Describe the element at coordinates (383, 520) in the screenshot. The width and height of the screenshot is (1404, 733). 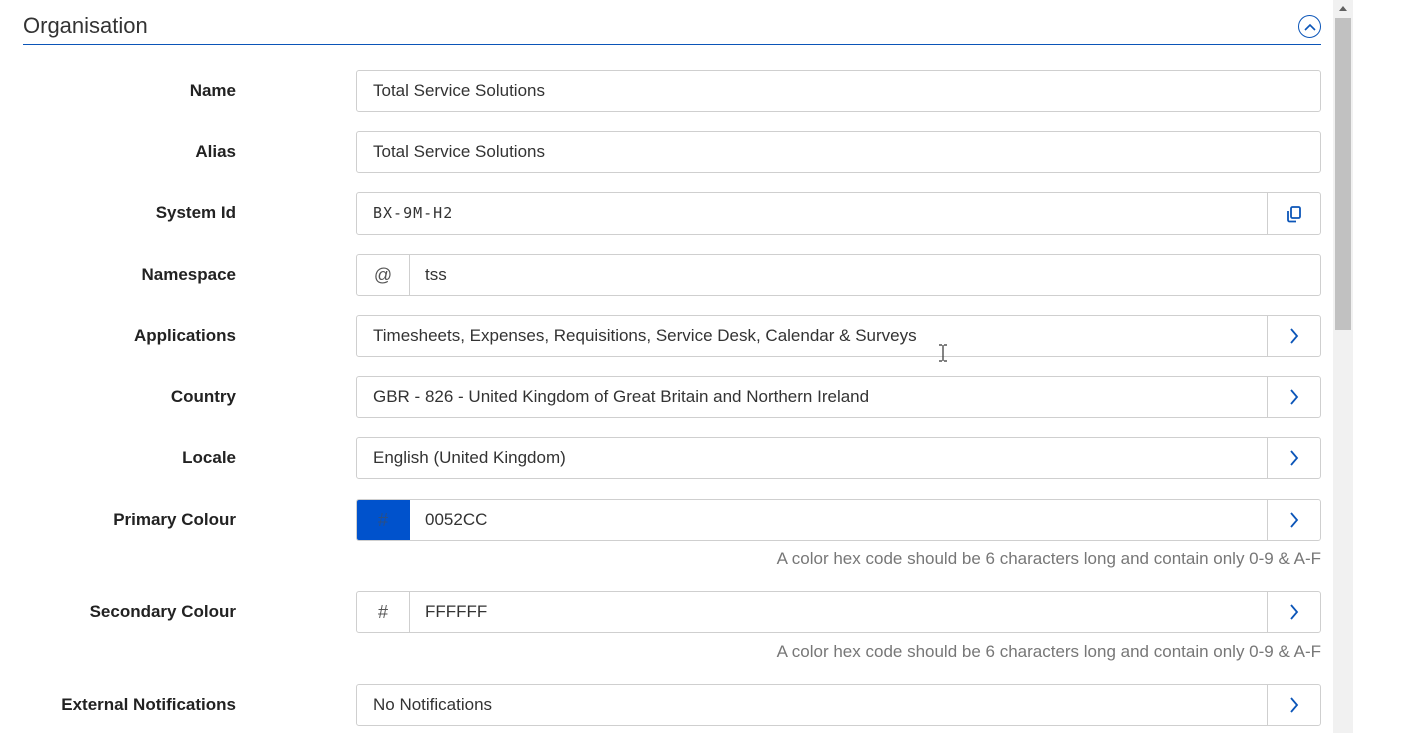
I see `primary-colour-swatch: #` at that location.